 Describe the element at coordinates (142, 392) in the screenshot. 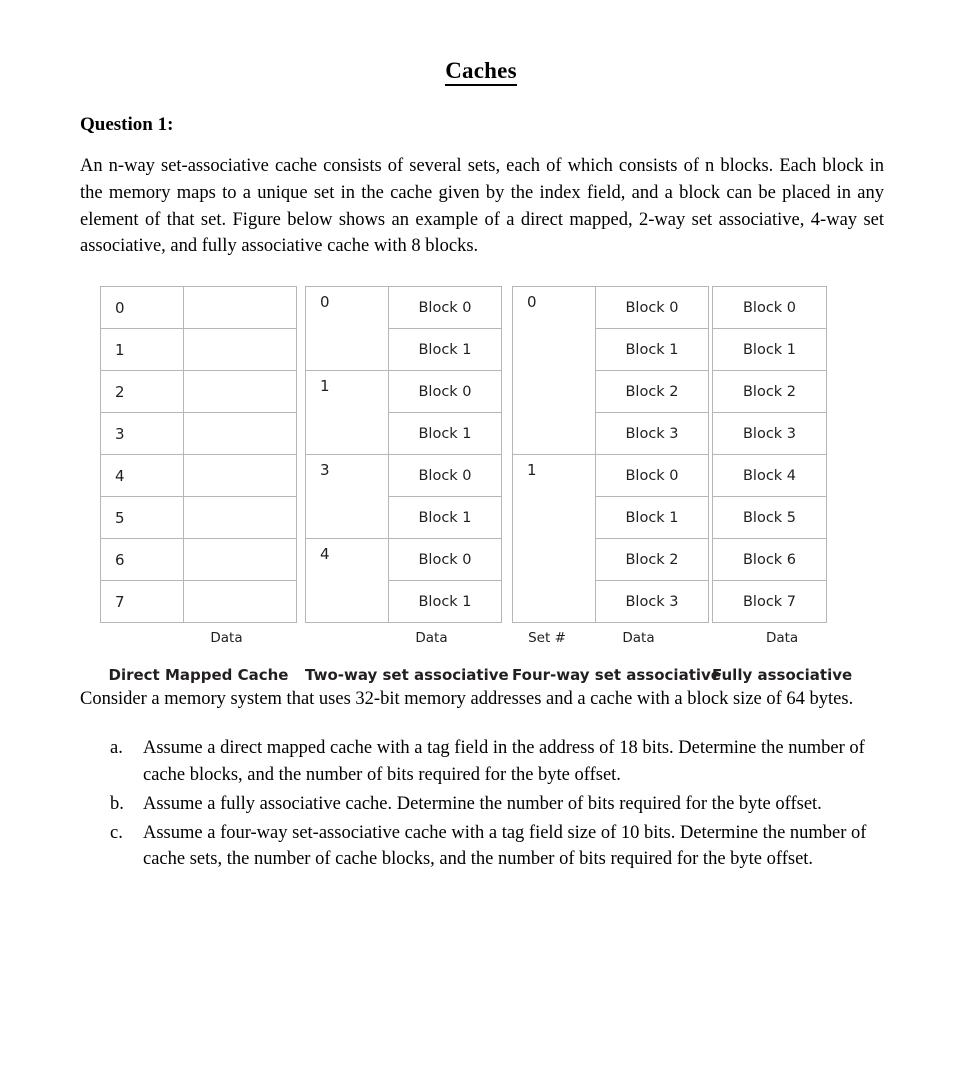

I see `index-cell: 2` at that location.